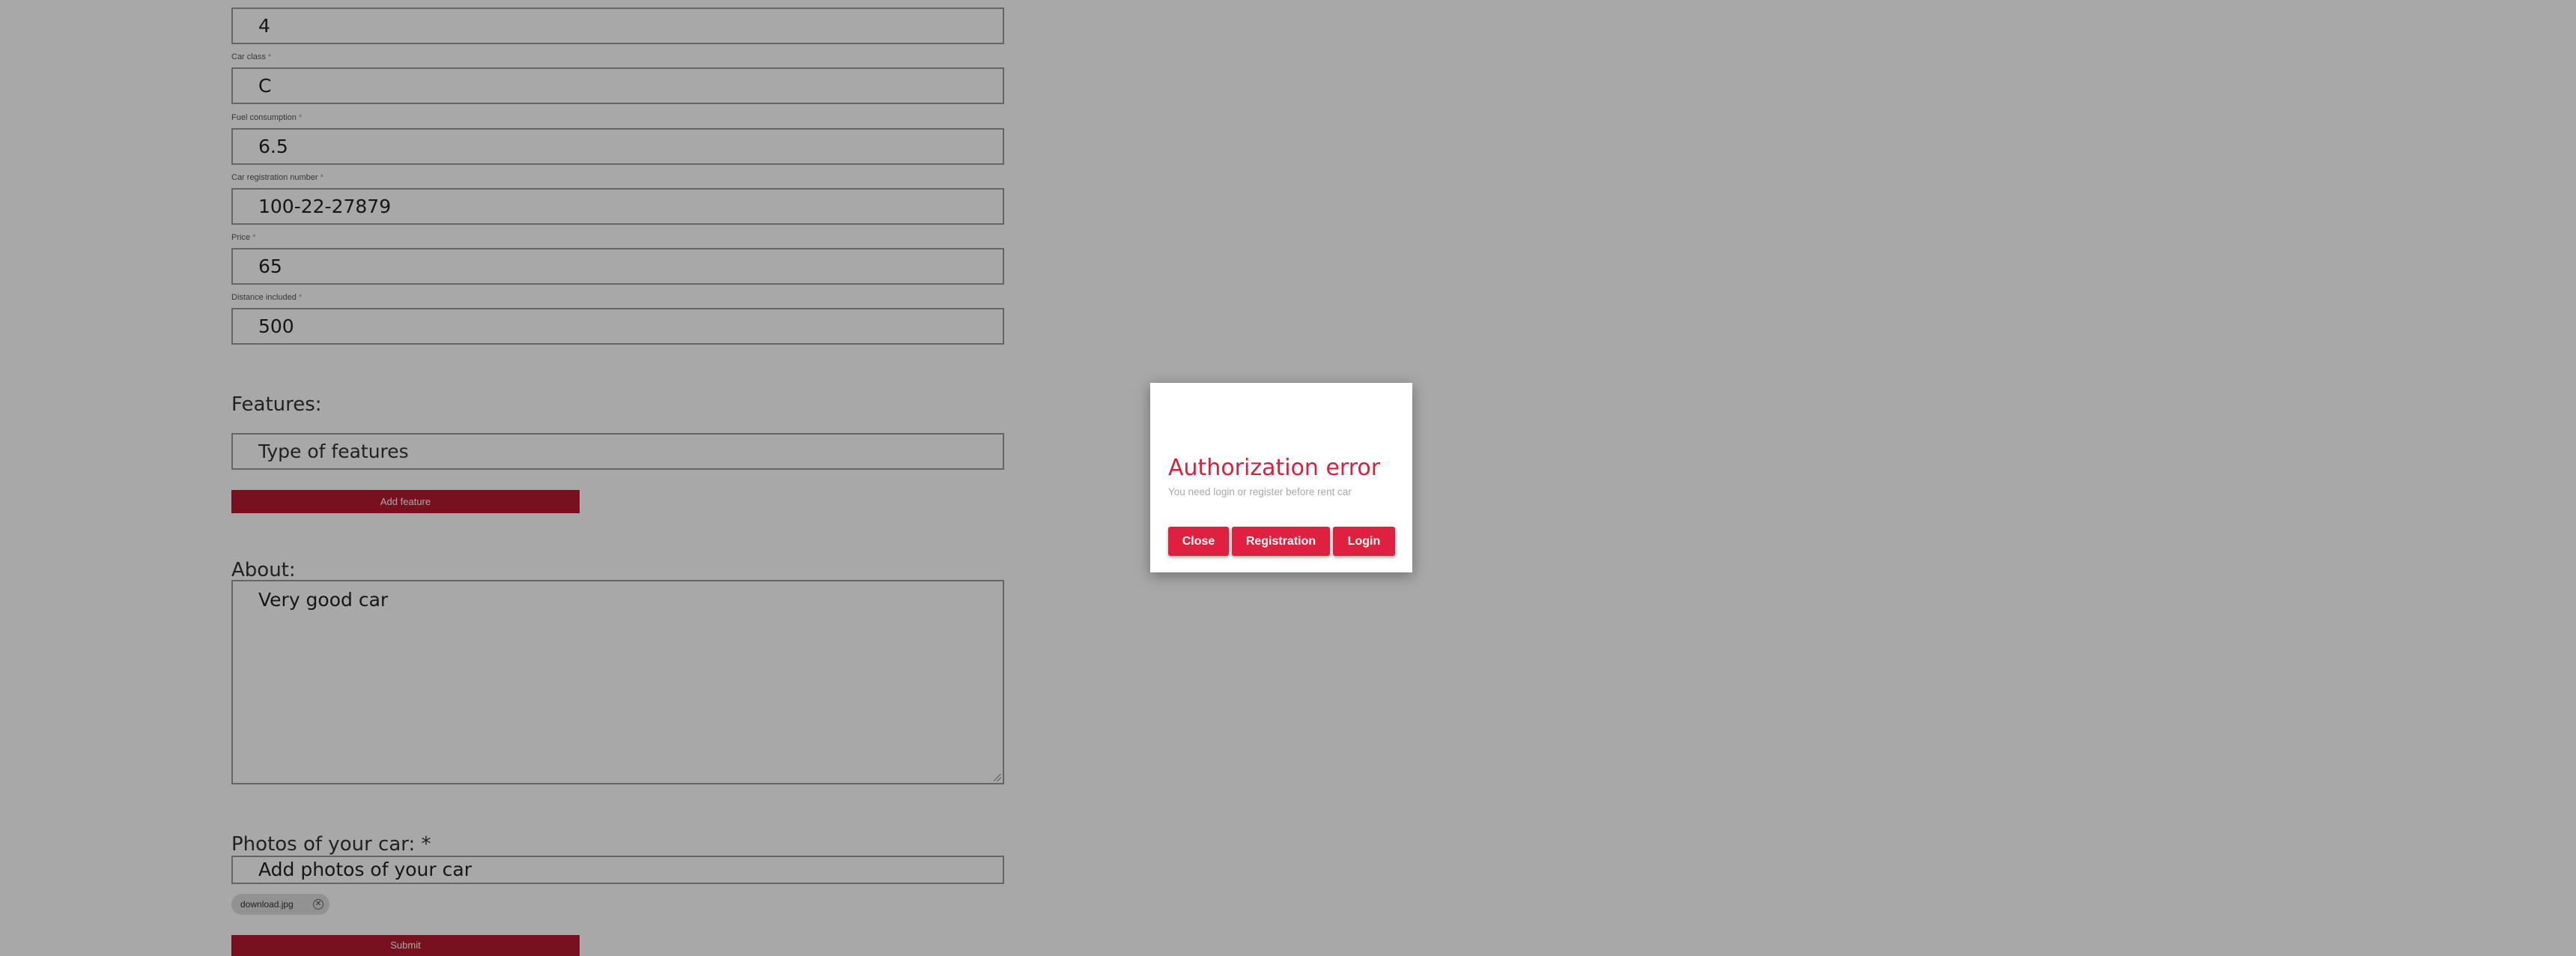  Describe the element at coordinates (1274, 468) in the screenshot. I see `modal-title: Authorization error` at that location.